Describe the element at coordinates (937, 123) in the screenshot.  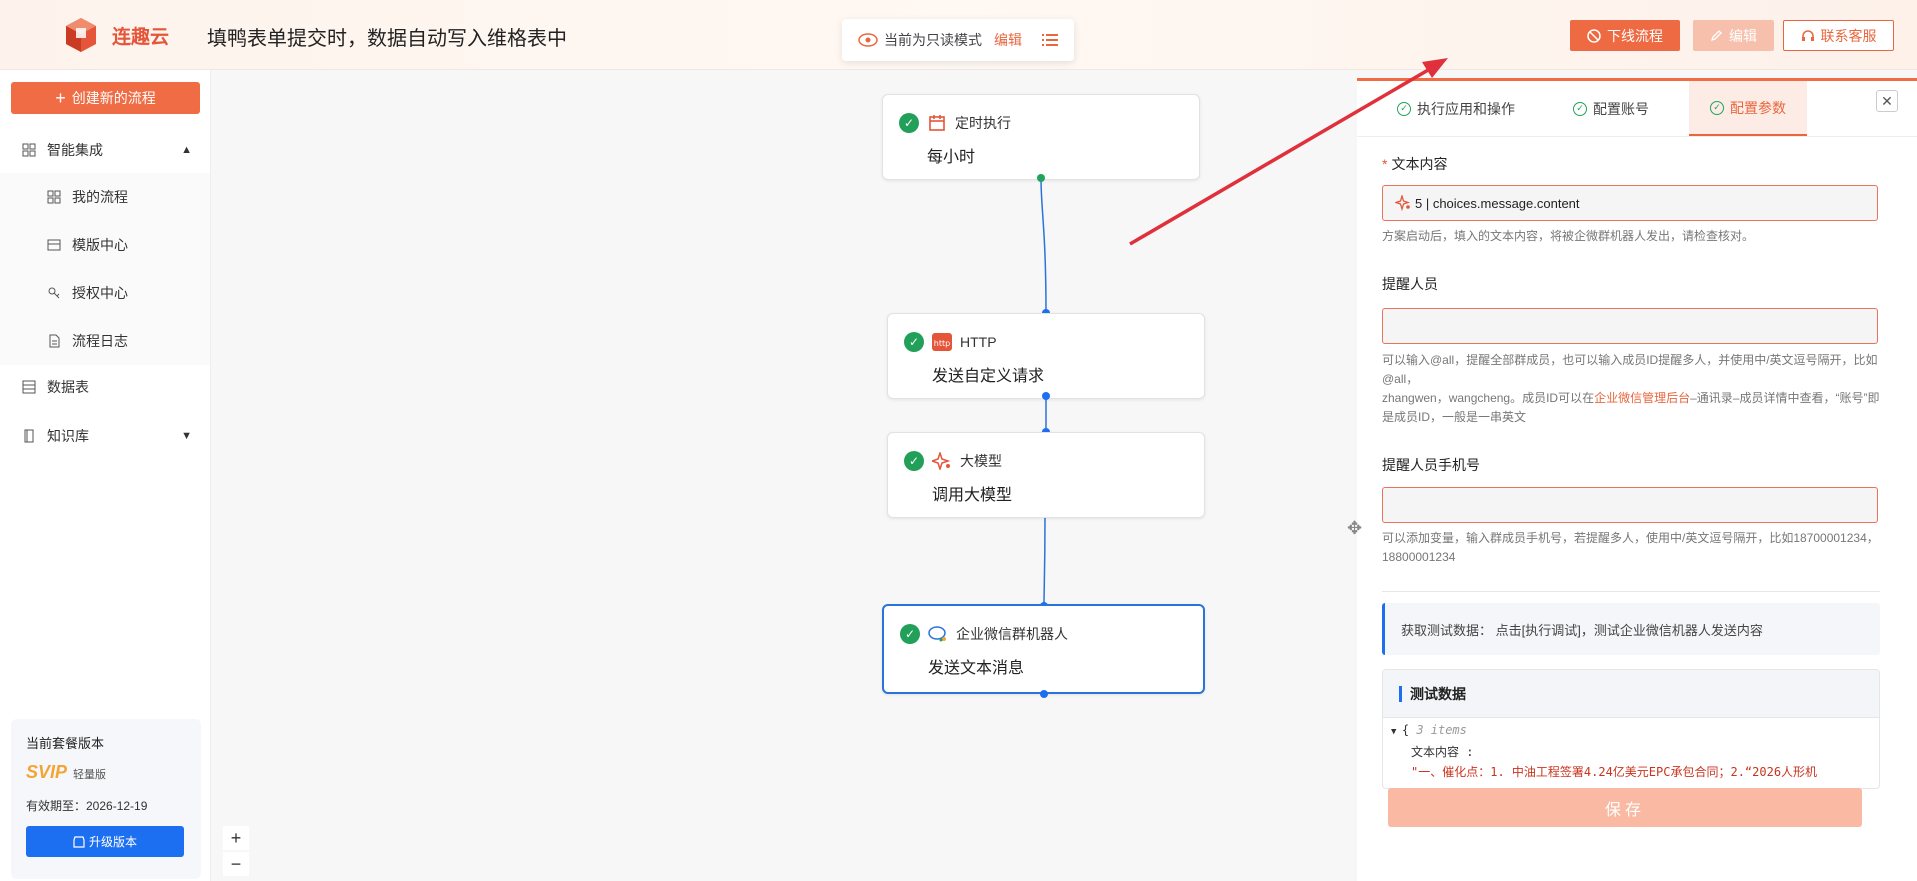
I see `calendar-icon` at that location.